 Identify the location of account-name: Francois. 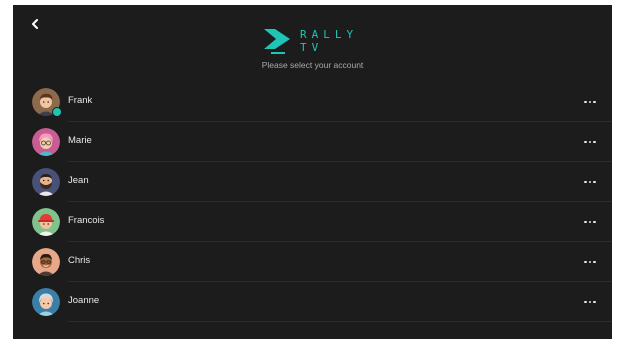
(86, 220).